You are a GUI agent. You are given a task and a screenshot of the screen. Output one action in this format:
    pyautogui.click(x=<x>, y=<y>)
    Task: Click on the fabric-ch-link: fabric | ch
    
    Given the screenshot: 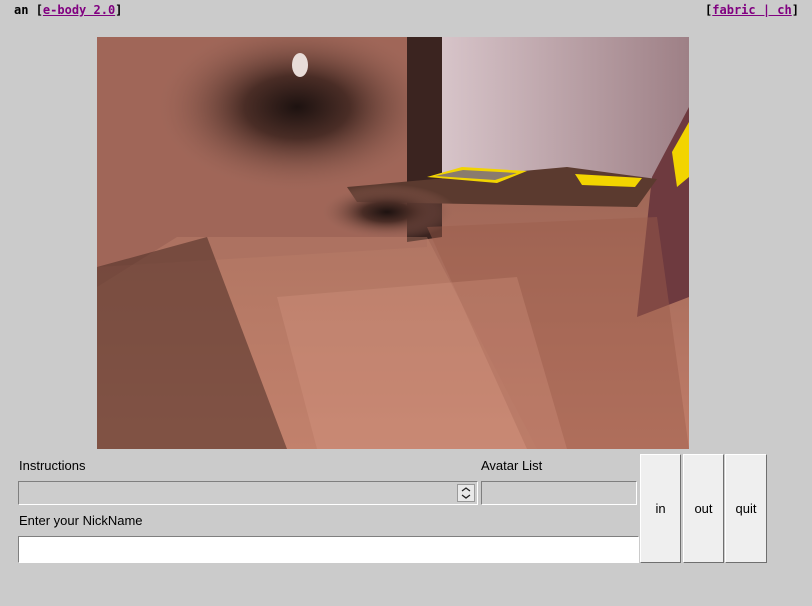 What is the action you would take?
    pyautogui.click(x=751, y=10)
    